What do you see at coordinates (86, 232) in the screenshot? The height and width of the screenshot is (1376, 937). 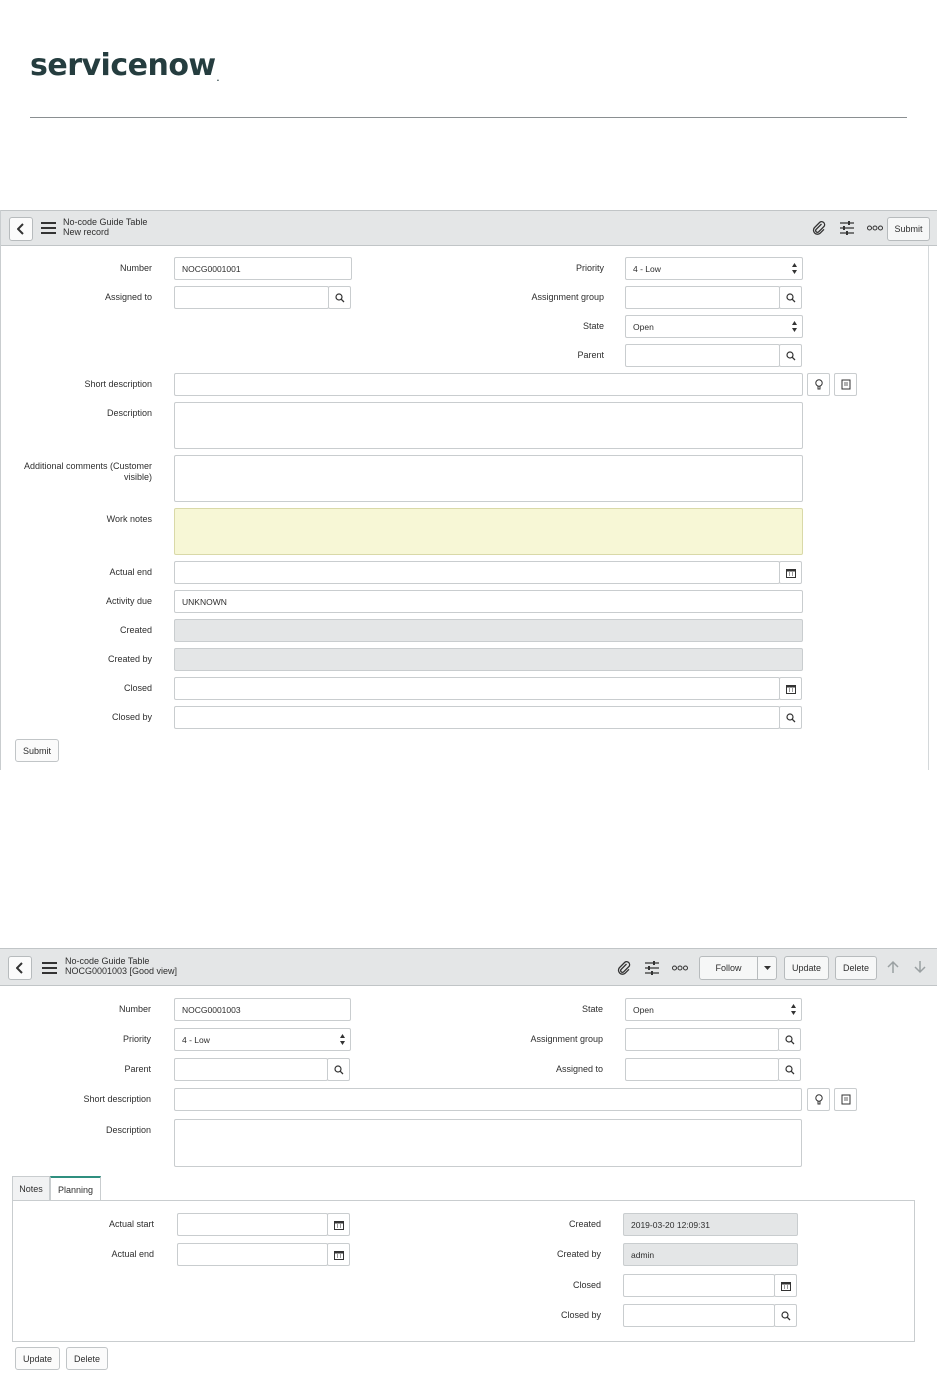 I see `record-title: New record` at bounding box center [86, 232].